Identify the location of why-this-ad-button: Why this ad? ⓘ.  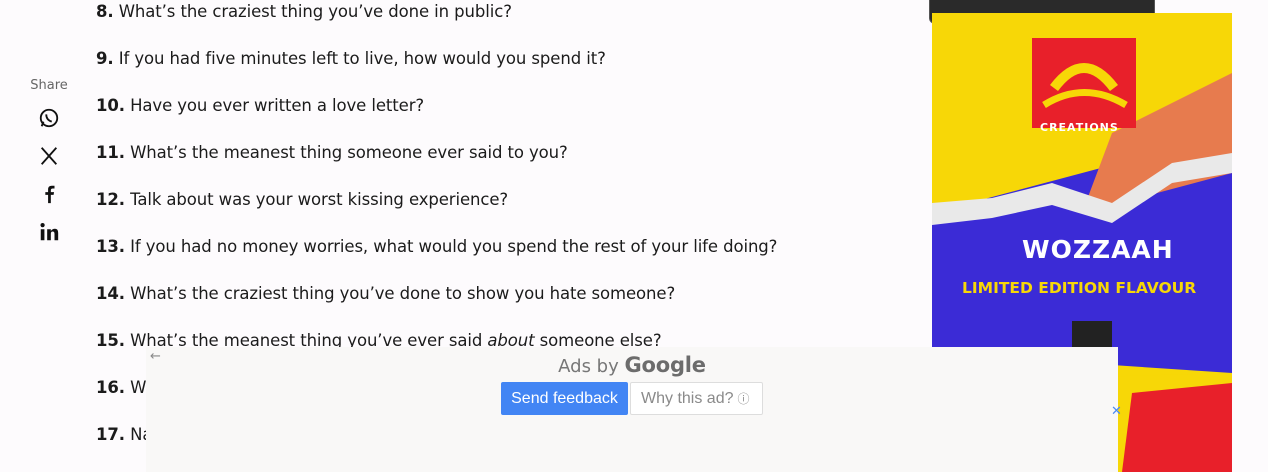
(696, 398).